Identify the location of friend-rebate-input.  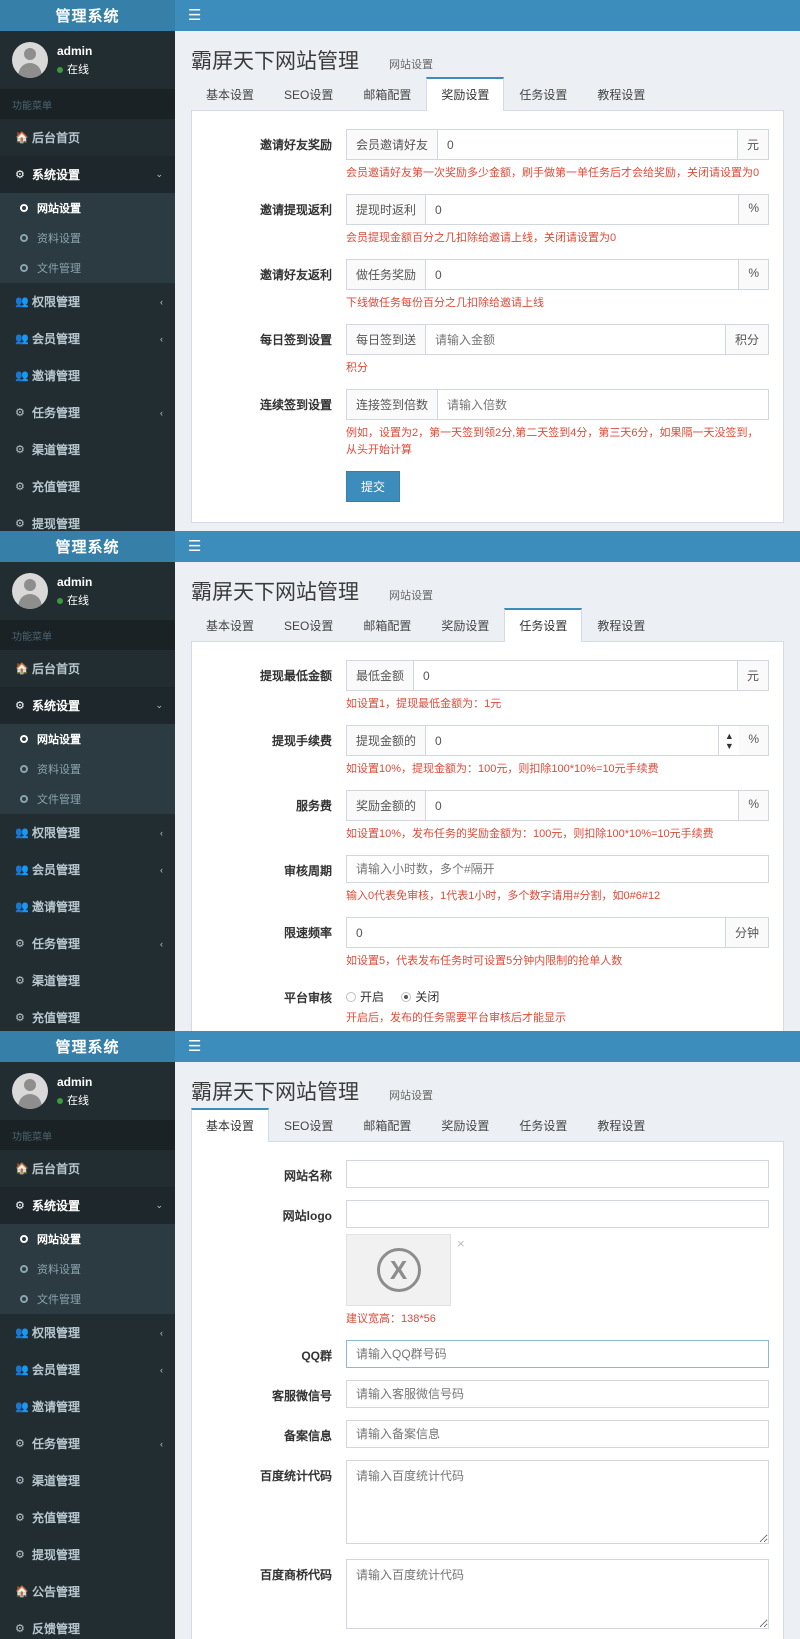
(582, 275).